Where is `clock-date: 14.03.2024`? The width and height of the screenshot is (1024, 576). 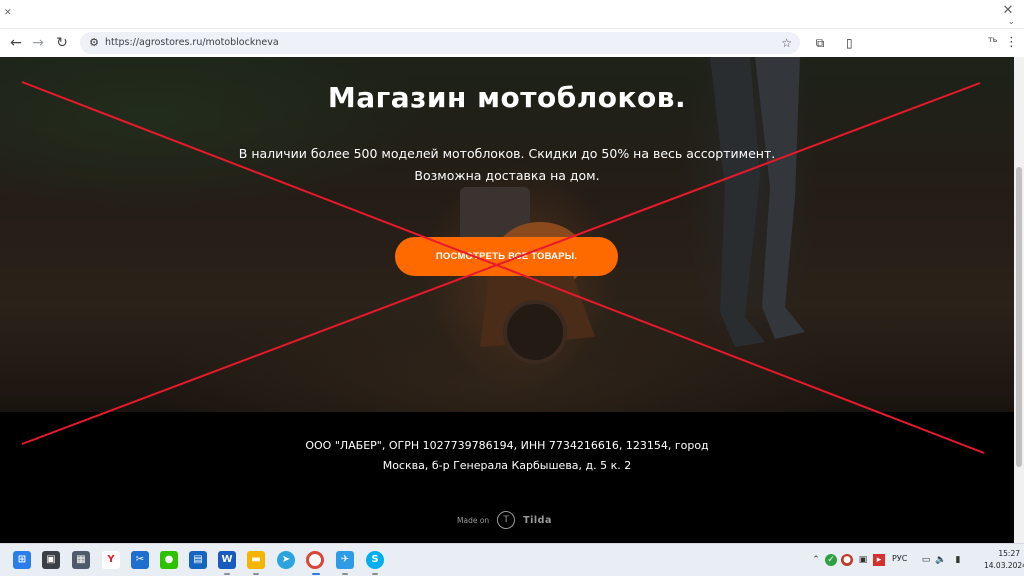 clock-date: 14.03.2024 is located at coordinates (1004, 565).